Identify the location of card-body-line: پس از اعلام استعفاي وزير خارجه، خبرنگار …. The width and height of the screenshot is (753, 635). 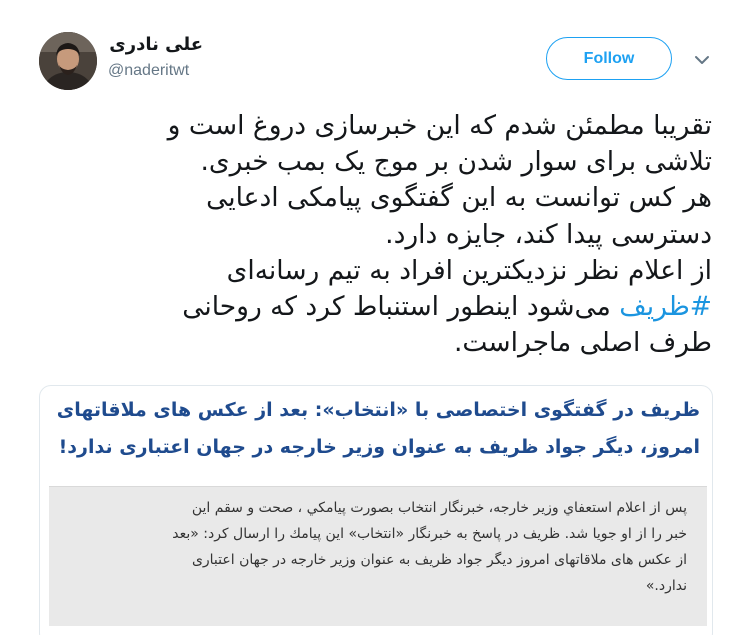
(439, 508).